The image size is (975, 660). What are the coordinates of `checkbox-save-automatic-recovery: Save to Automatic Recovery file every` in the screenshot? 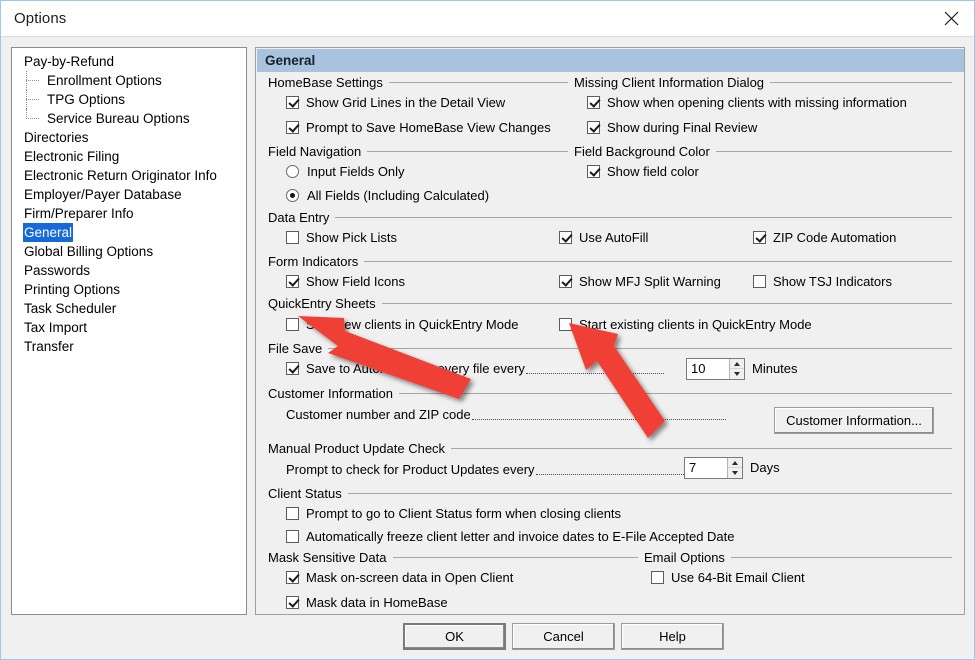 It's located at (475, 368).